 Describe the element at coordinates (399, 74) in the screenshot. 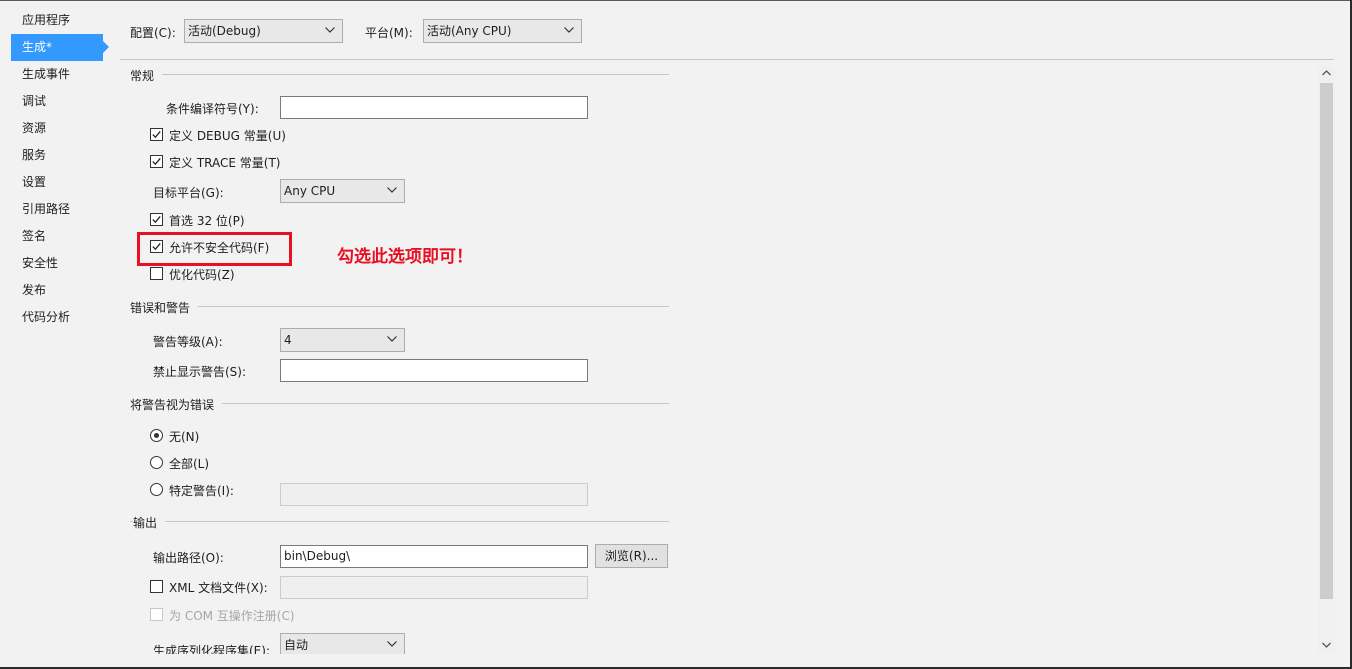

I see `general-divider` at that location.